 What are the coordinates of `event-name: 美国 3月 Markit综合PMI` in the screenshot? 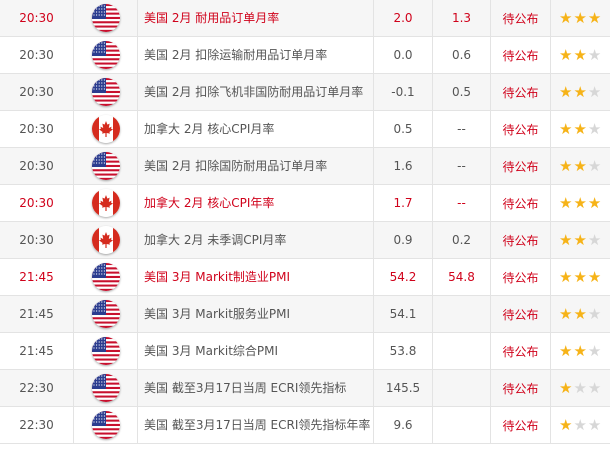 It's located at (255, 351).